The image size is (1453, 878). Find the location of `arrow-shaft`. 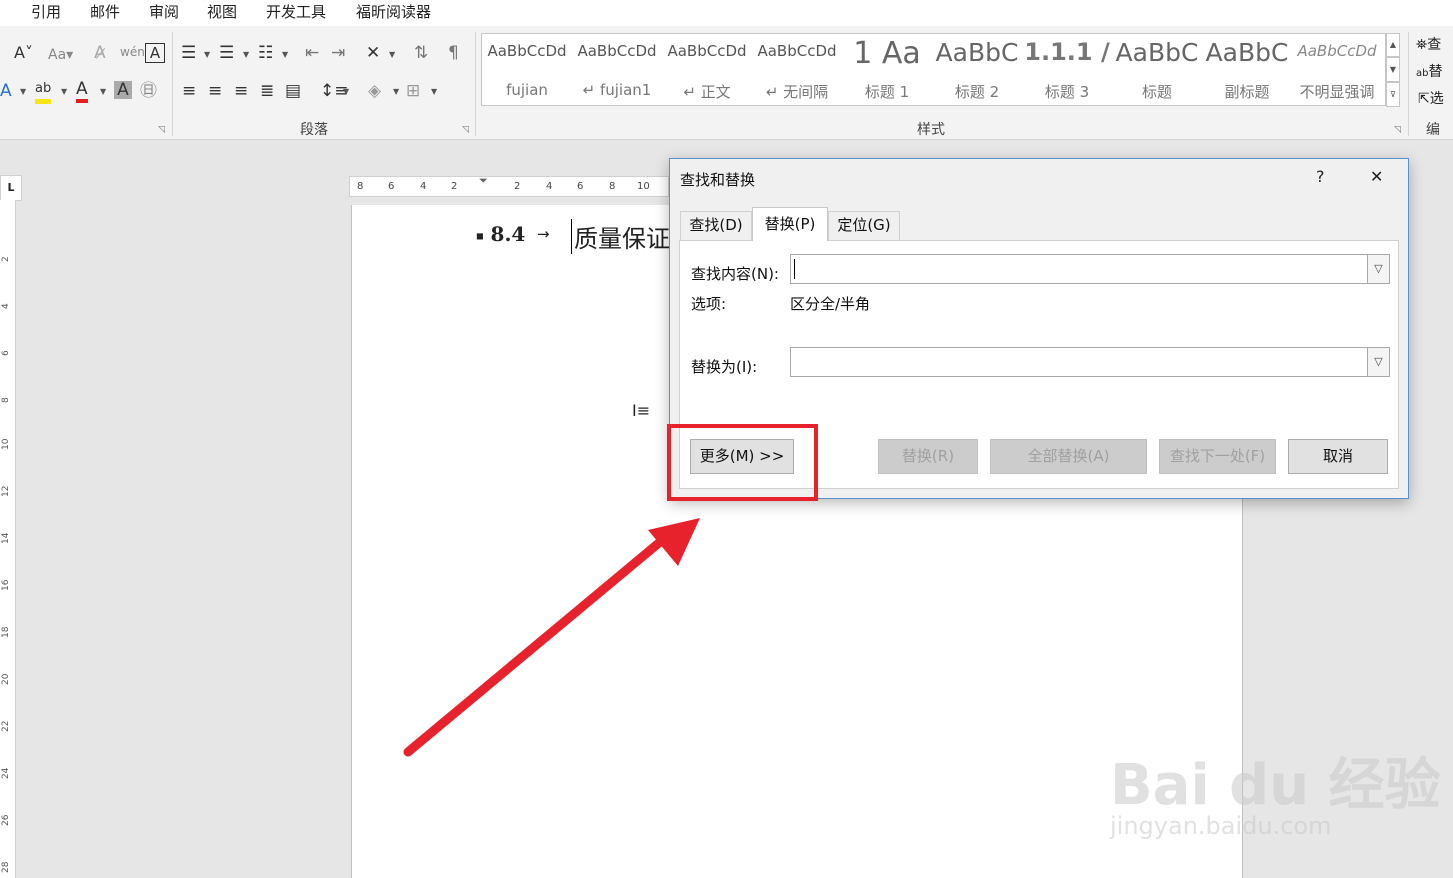

arrow-shaft is located at coordinates (534, 647).